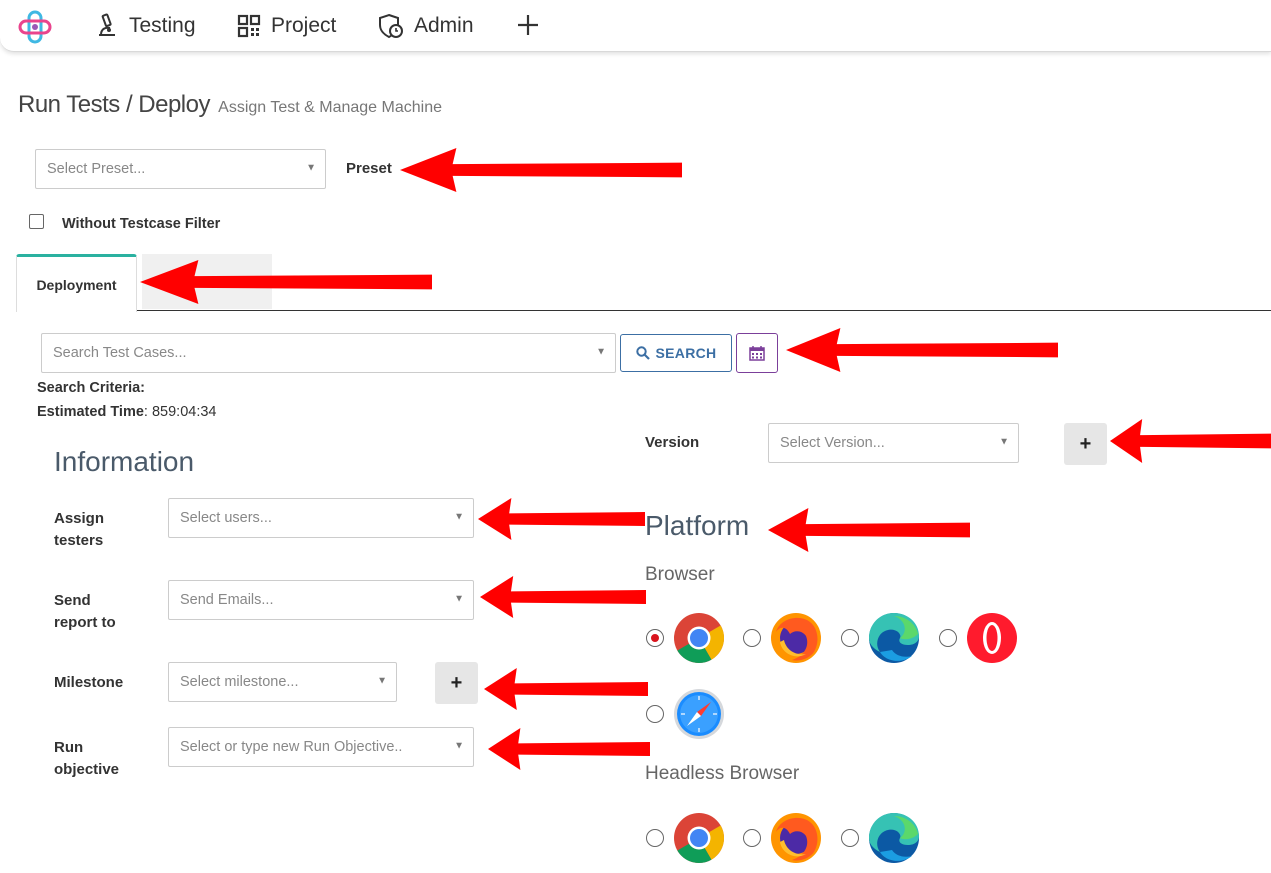  I want to click on search-button: SEARCH, so click(676, 353).